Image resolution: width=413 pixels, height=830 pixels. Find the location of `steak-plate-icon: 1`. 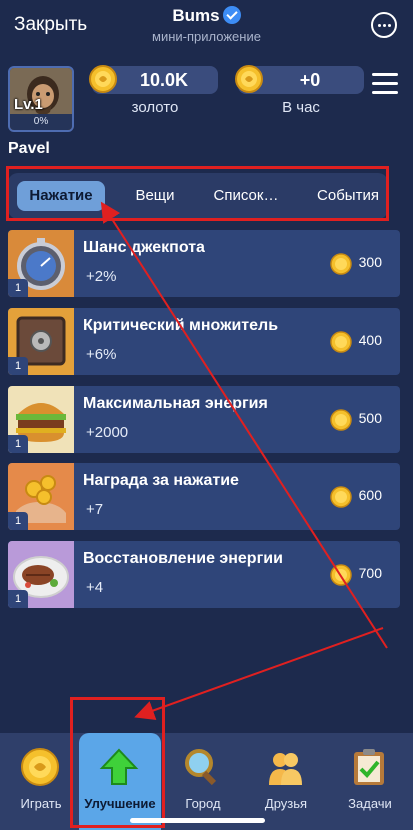

steak-plate-icon: 1 is located at coordinates (41, 574).